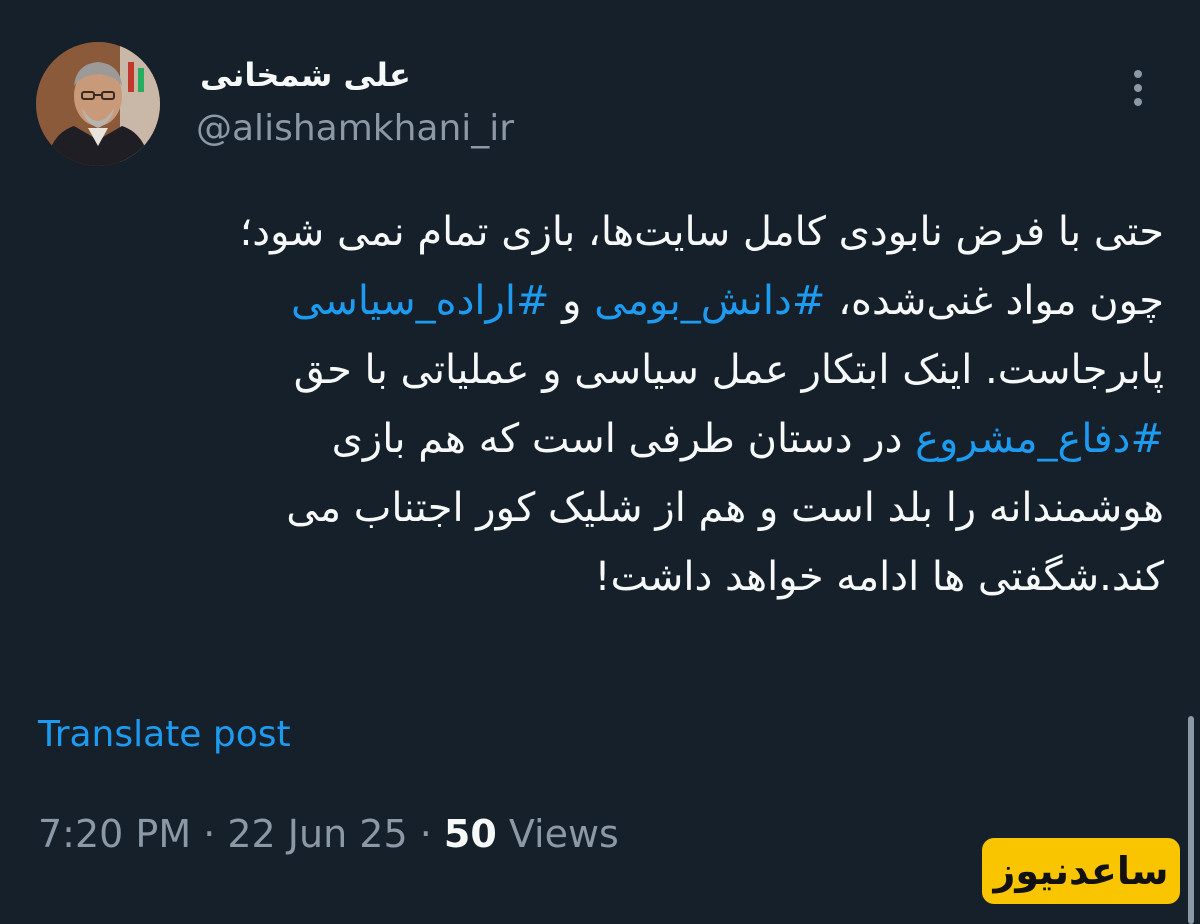  Describe the element at coordinates (1138, 94) in the screenshot. I see `more-vertical-icon` at that location.